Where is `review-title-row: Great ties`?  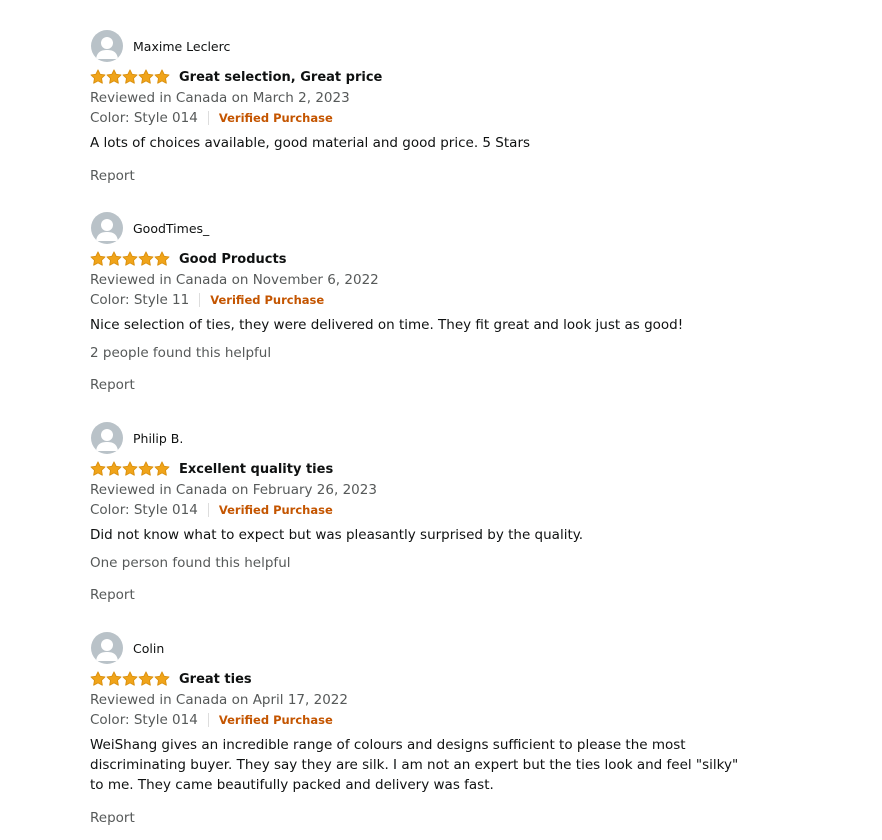
review-title-row: Great ties is located at coordinates (440, 679).